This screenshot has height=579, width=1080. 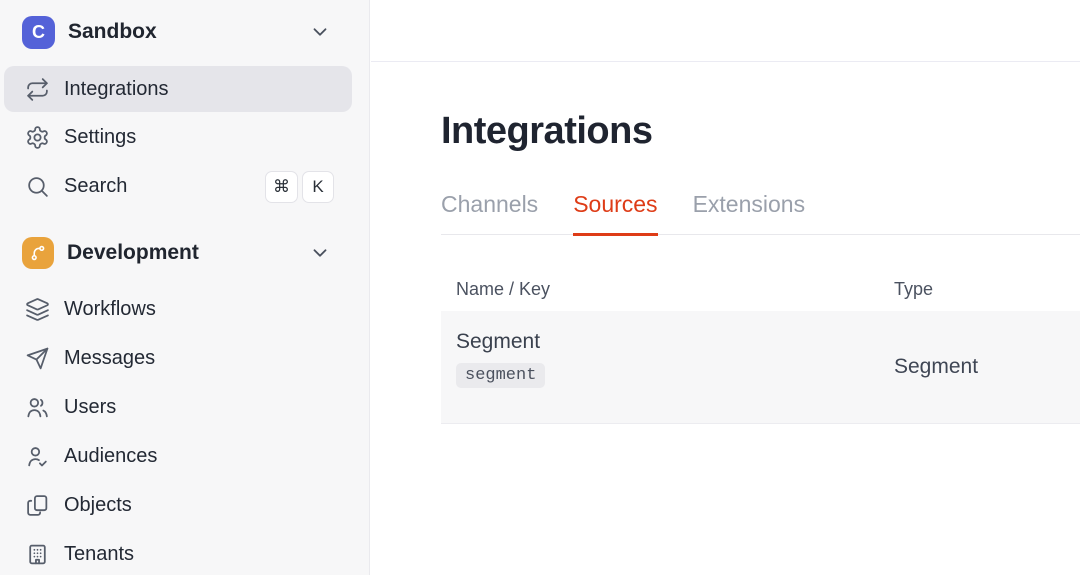 I want to click on sources-table: Name / Key Type Segment segment Segment, so click(x=760, y=351).